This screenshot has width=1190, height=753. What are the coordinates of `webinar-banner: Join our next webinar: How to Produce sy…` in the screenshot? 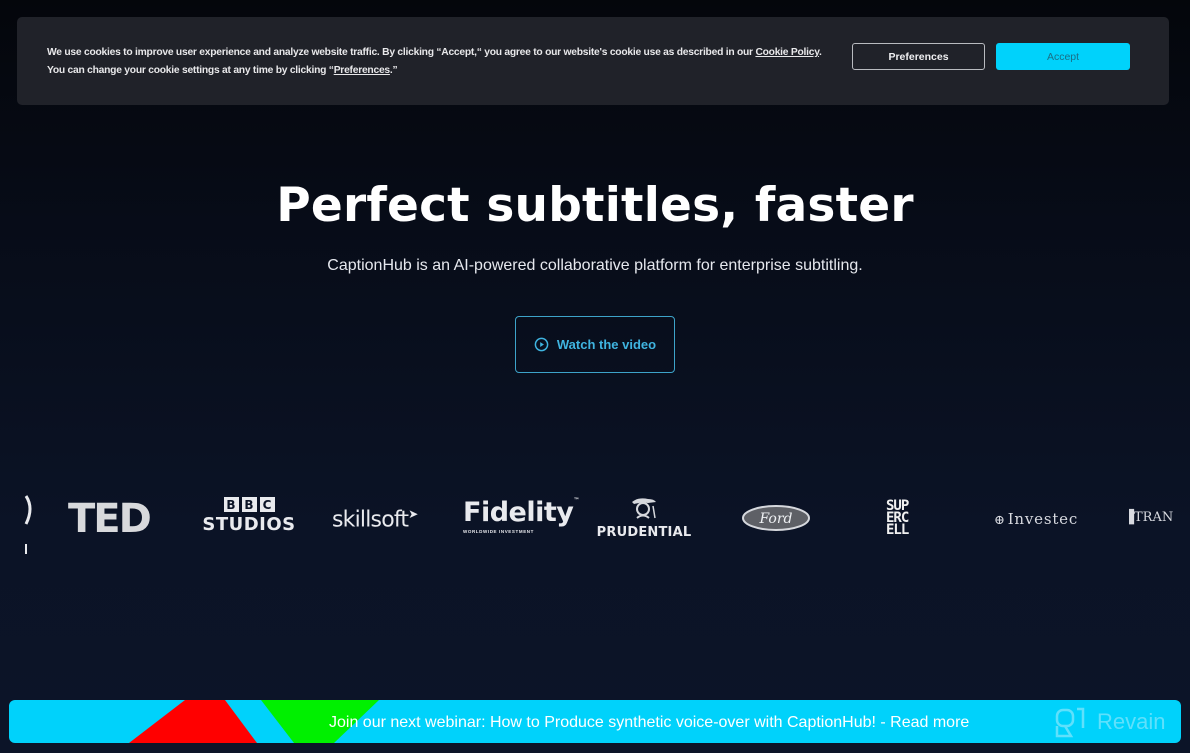 It's located at (595, 721).